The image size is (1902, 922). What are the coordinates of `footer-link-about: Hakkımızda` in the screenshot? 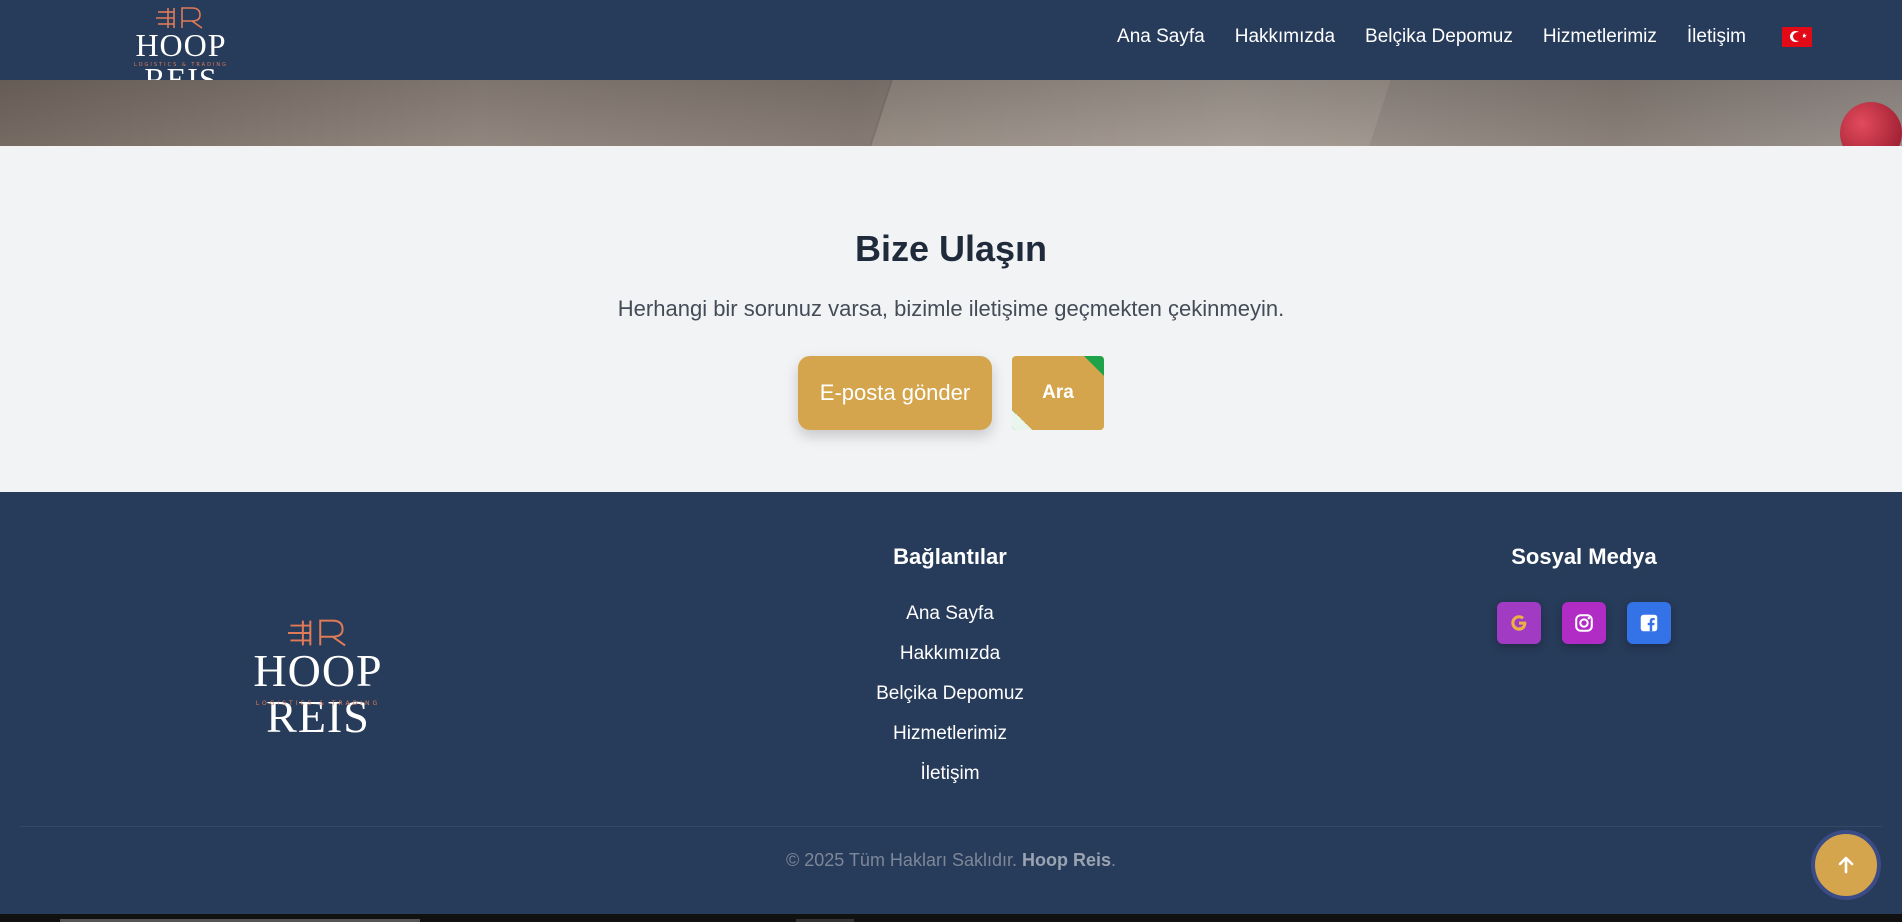 It's located at (950, 654).